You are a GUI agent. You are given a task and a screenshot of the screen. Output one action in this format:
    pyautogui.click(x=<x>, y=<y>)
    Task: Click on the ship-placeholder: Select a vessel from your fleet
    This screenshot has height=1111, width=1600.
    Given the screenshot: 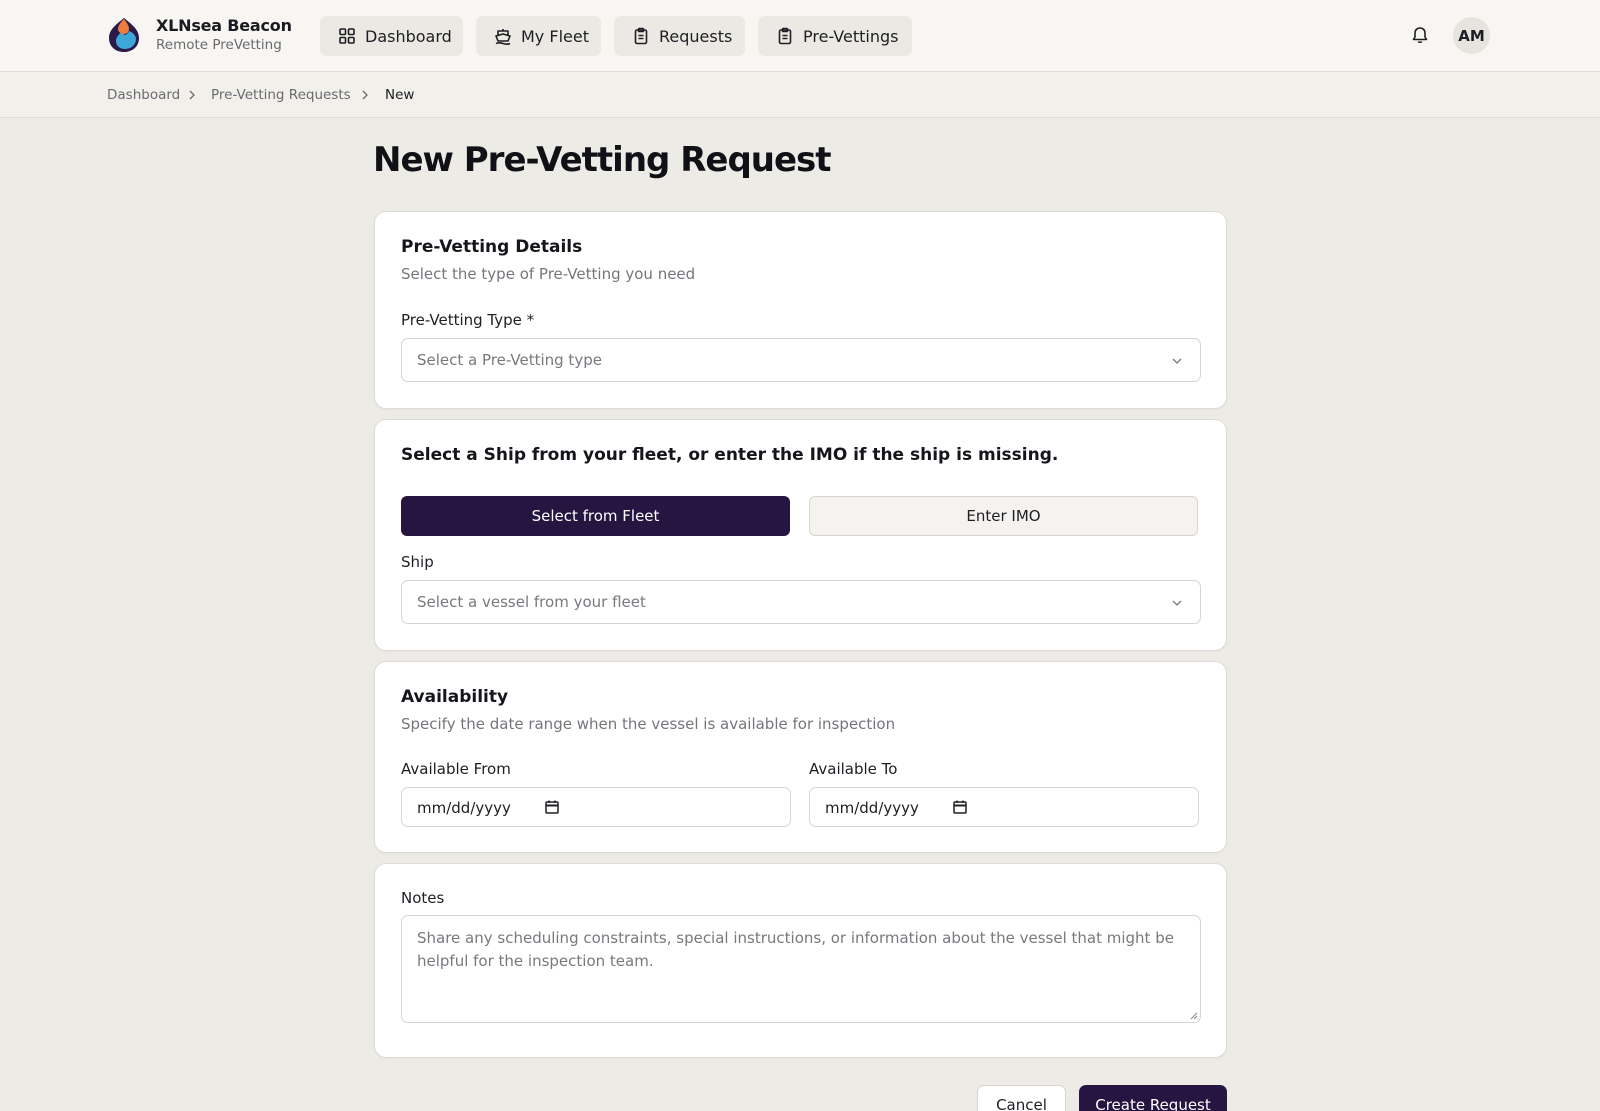 What is the action you would take?
    pyautogui.click(x=531, y=602)
    